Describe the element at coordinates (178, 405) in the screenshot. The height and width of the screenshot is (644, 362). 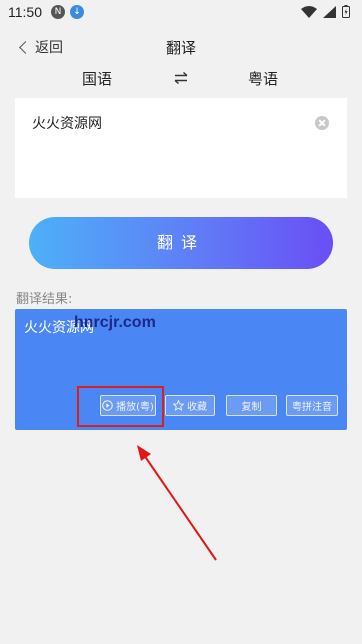
I see `star-icon` at that location.